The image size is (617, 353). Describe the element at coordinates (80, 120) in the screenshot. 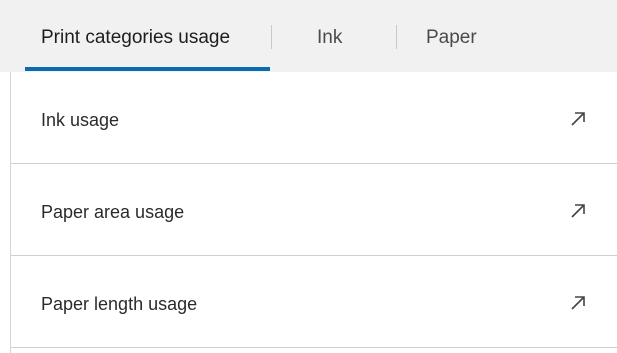

I see `list-item-label: Ink usage` at that location.